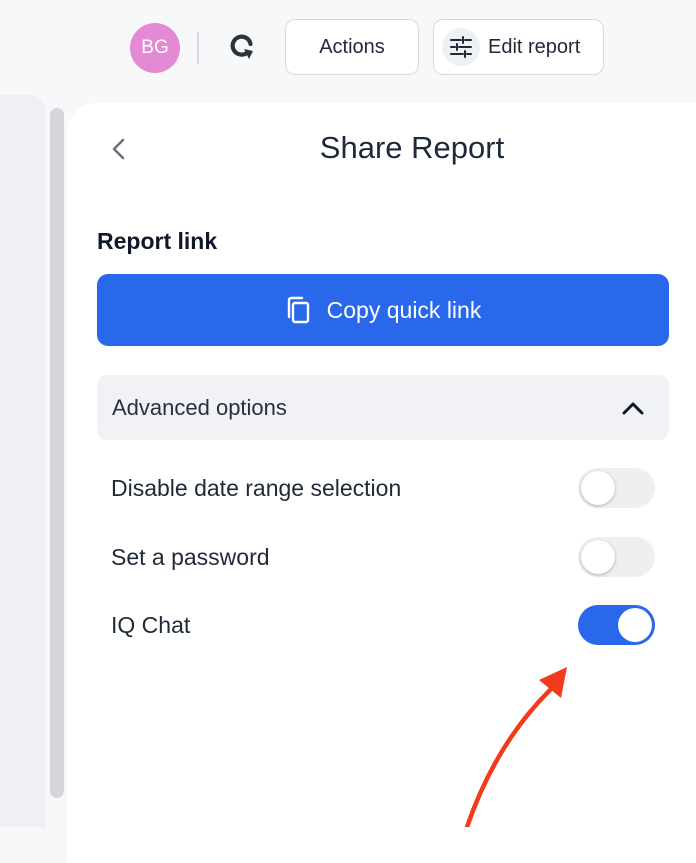 Image resolution: width=696 pixels, height=863 pixels. I want to click on scrollbar, so click(57, 453).